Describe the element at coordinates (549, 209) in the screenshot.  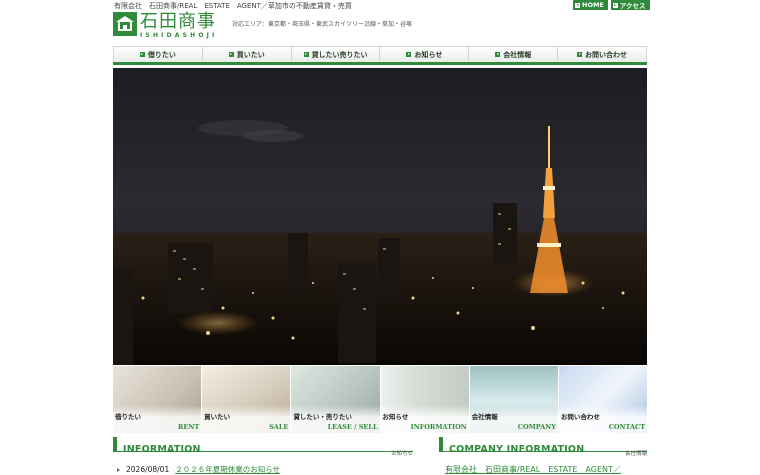
I see `tokyo-tower-icon` at that location.